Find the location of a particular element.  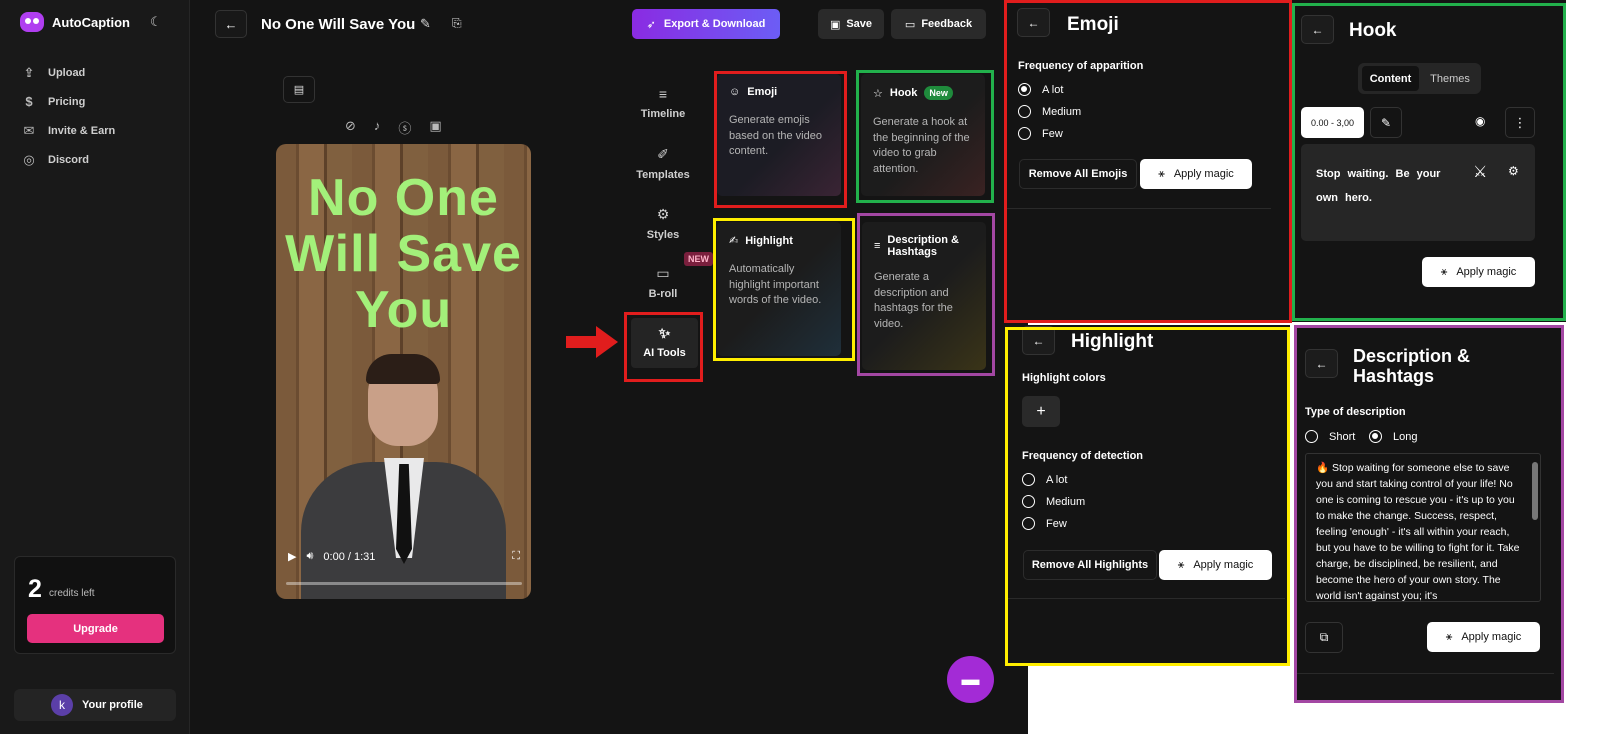

reels-icon: ▣ is located at coordinates (435, 127).